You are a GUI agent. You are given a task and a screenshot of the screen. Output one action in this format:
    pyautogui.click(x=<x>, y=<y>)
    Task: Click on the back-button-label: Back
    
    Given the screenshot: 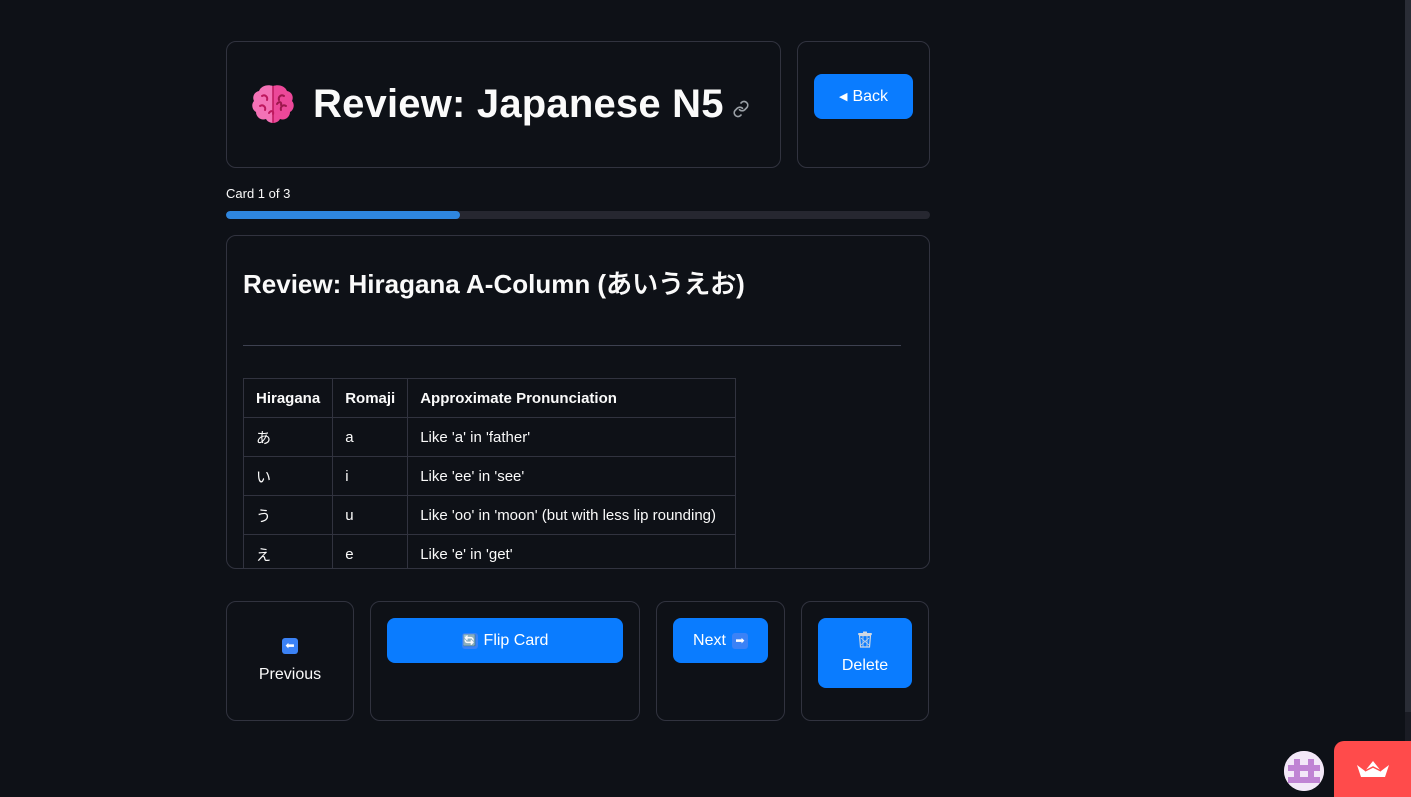 What is the action you would take?
    pyautogui.click(x=870, y=96)
    